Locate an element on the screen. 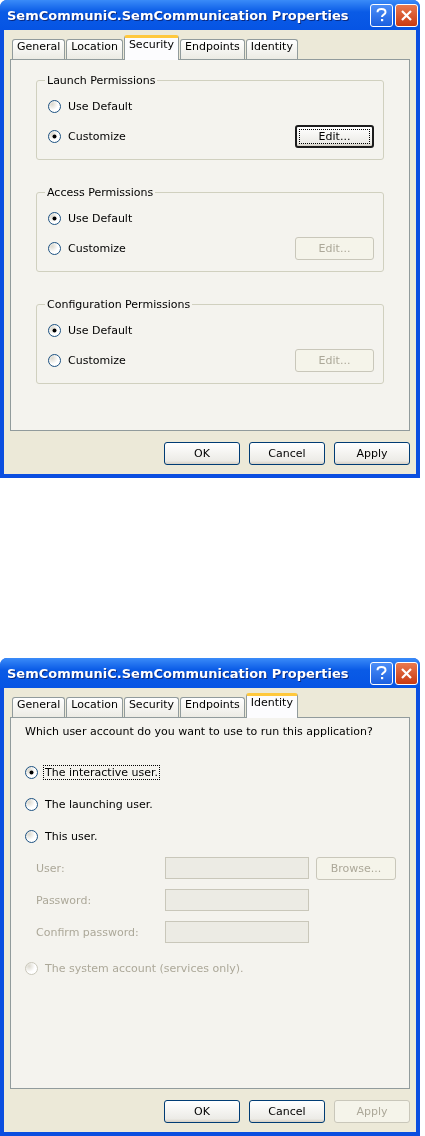 This screenshot has height=1136, width=425. radio-label: The launching user. is located at coordinates (99, 804).